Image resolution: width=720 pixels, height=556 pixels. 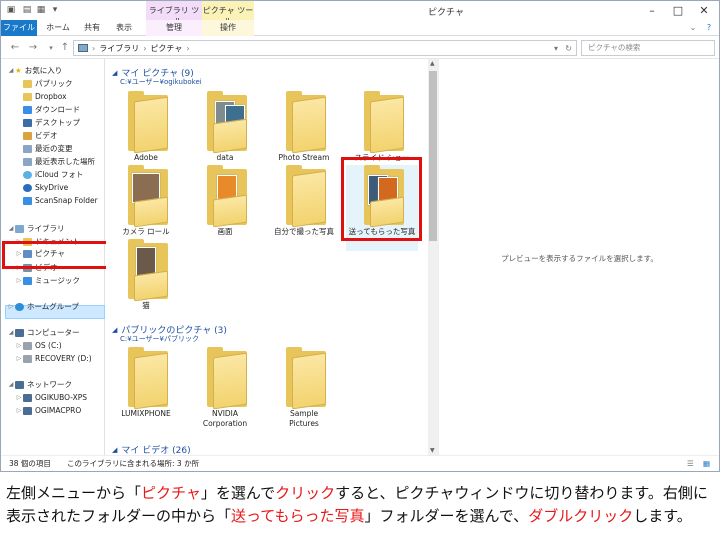 What do you see at coordinates (39, 385) in the screenshot?
I see `nav-network: ◢ ネットワーク` at bounding box center [39, 385].